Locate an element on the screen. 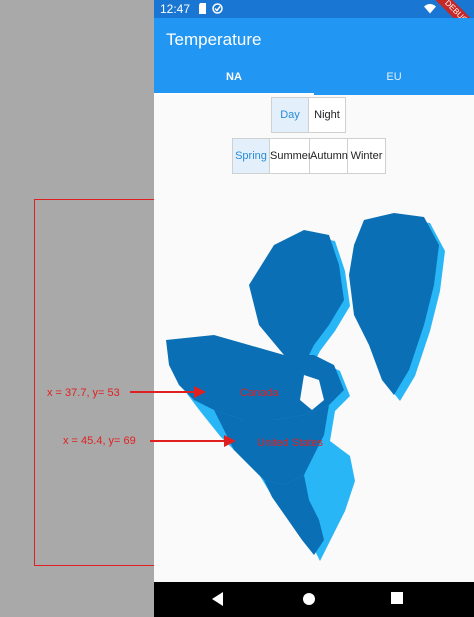 The image size is (474, 617). region-arctic-islands is located at coordinates (296, 297).